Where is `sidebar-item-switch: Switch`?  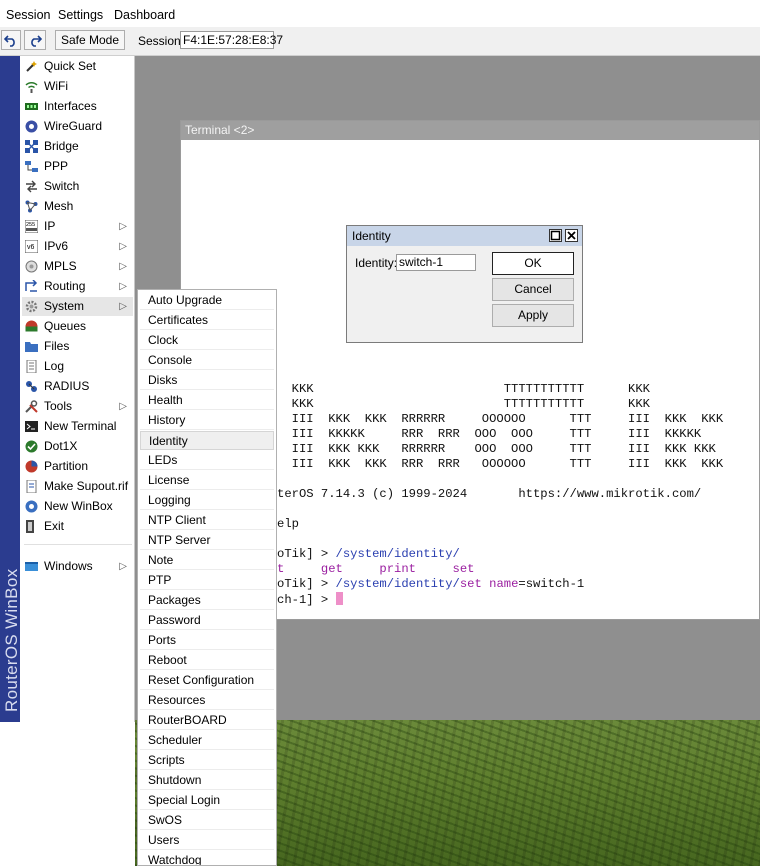
sidebar-item-switch: Switch is located at coordinates (77, 186).